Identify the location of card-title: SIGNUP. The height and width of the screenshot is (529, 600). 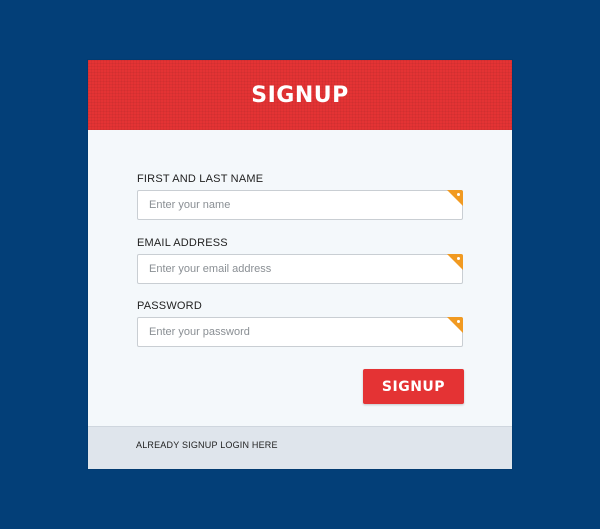
(300, 95).